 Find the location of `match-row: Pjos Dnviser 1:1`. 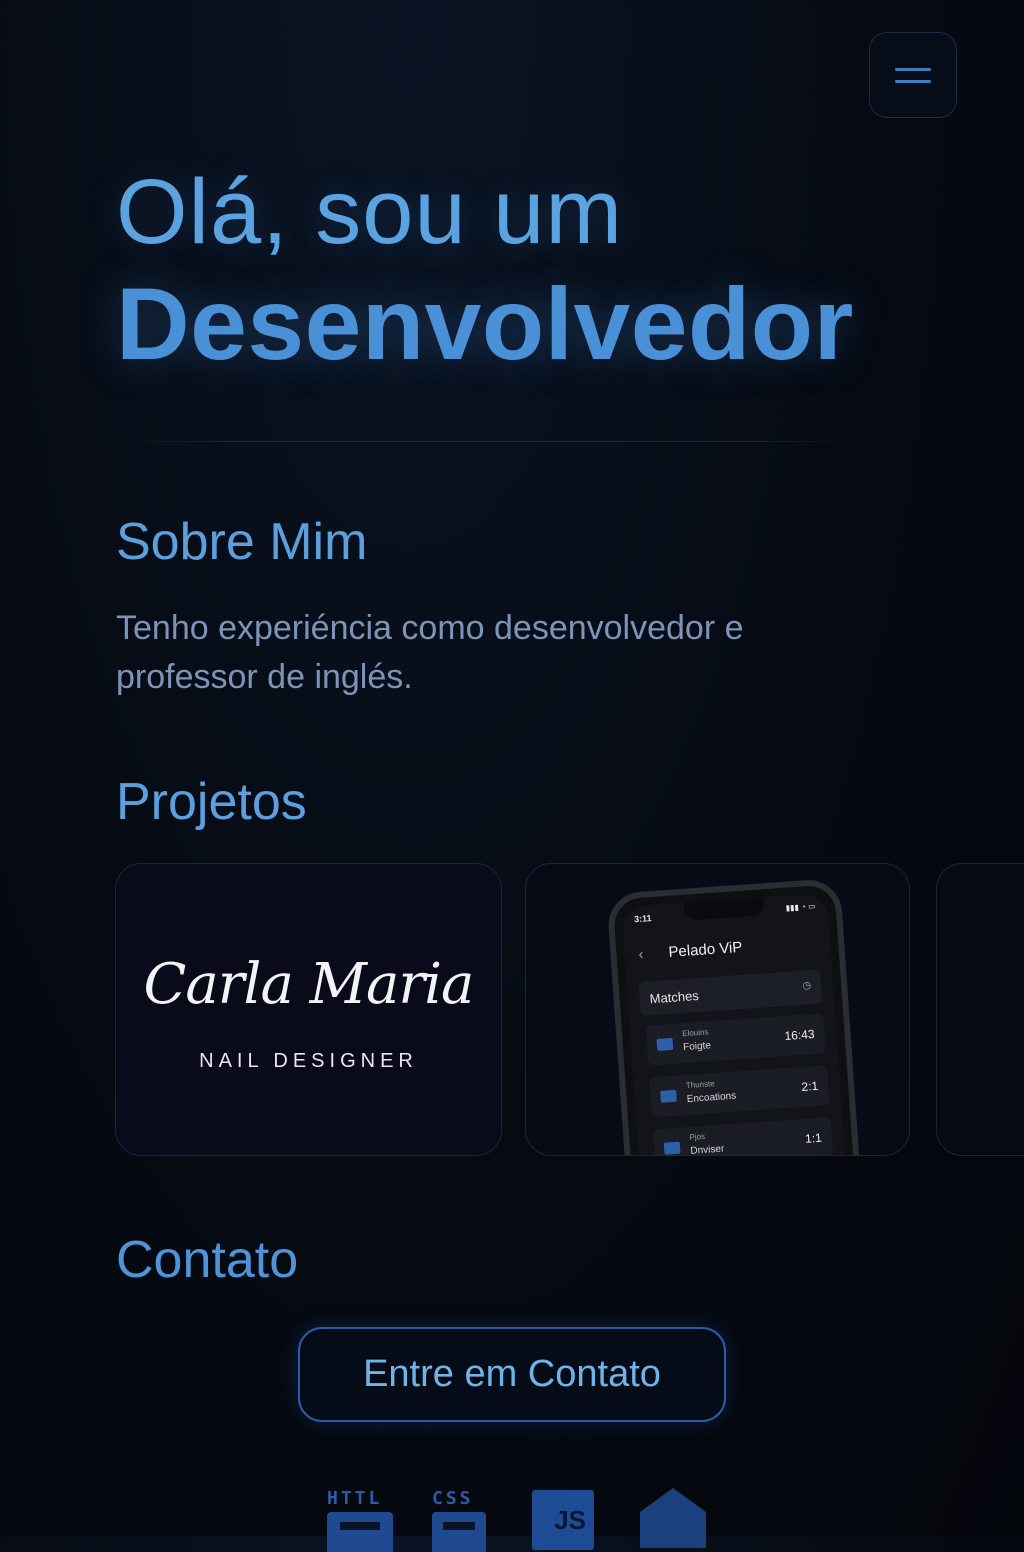

match-row: Pjos Dnviser 1:1 is located at coordinates (743, 1136).